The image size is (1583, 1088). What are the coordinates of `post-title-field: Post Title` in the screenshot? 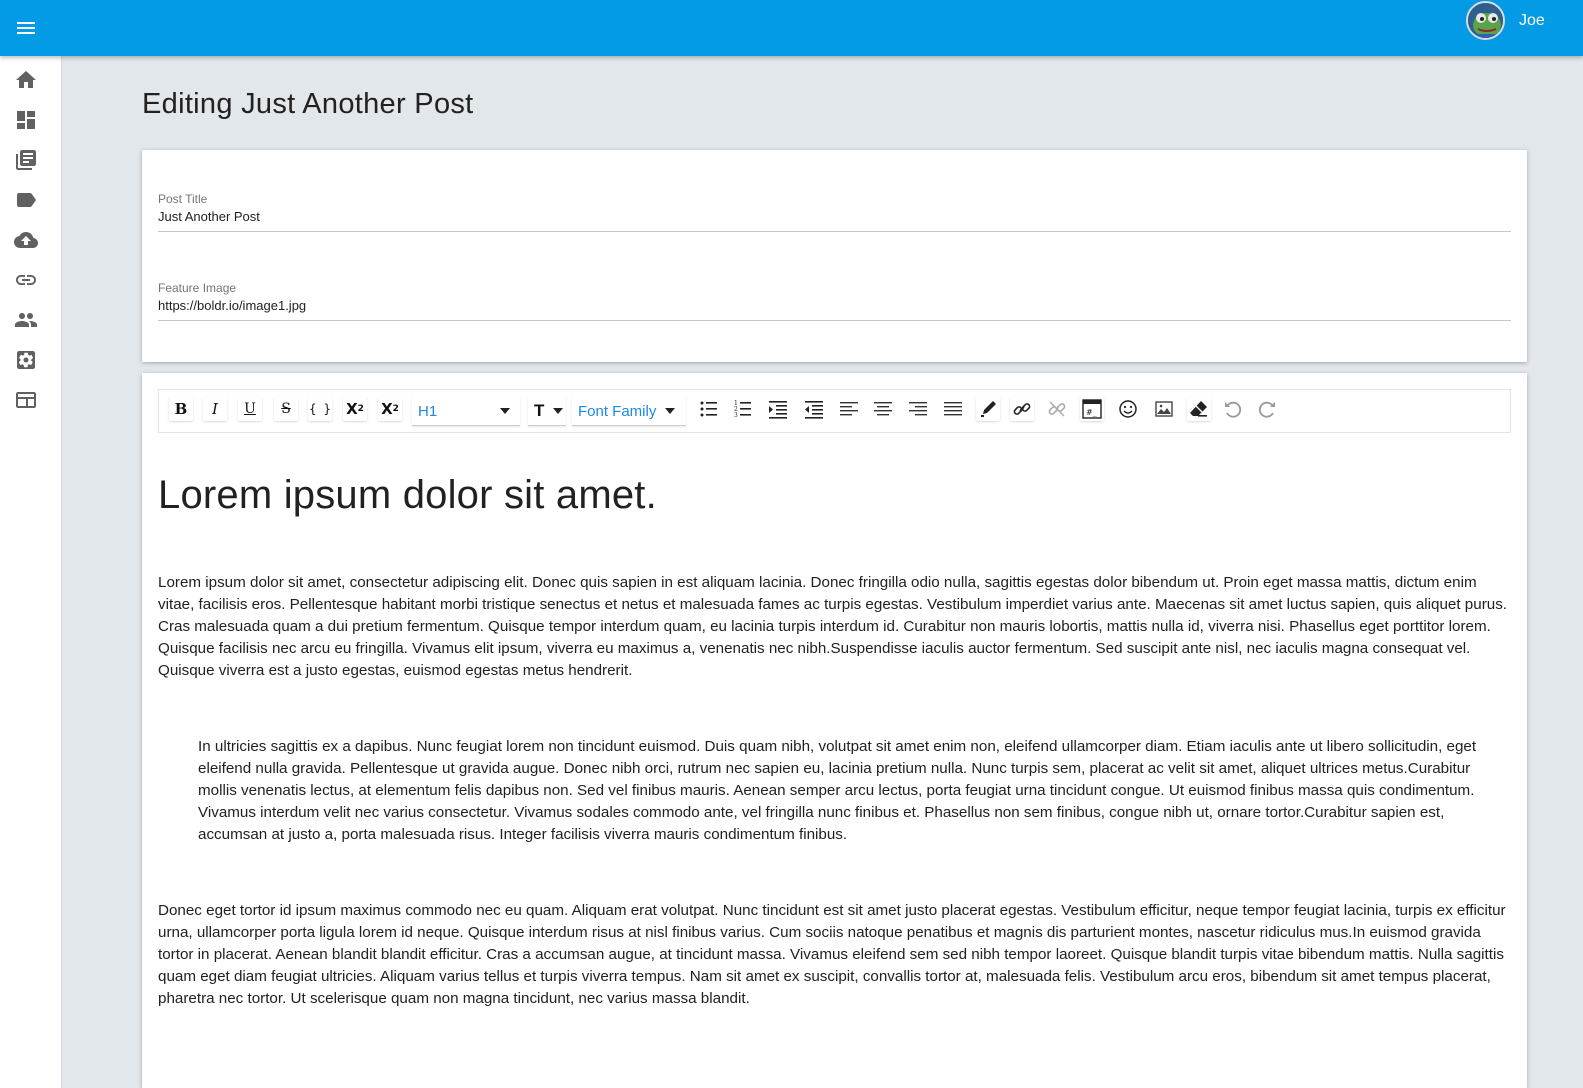 It's located at (834, 212).